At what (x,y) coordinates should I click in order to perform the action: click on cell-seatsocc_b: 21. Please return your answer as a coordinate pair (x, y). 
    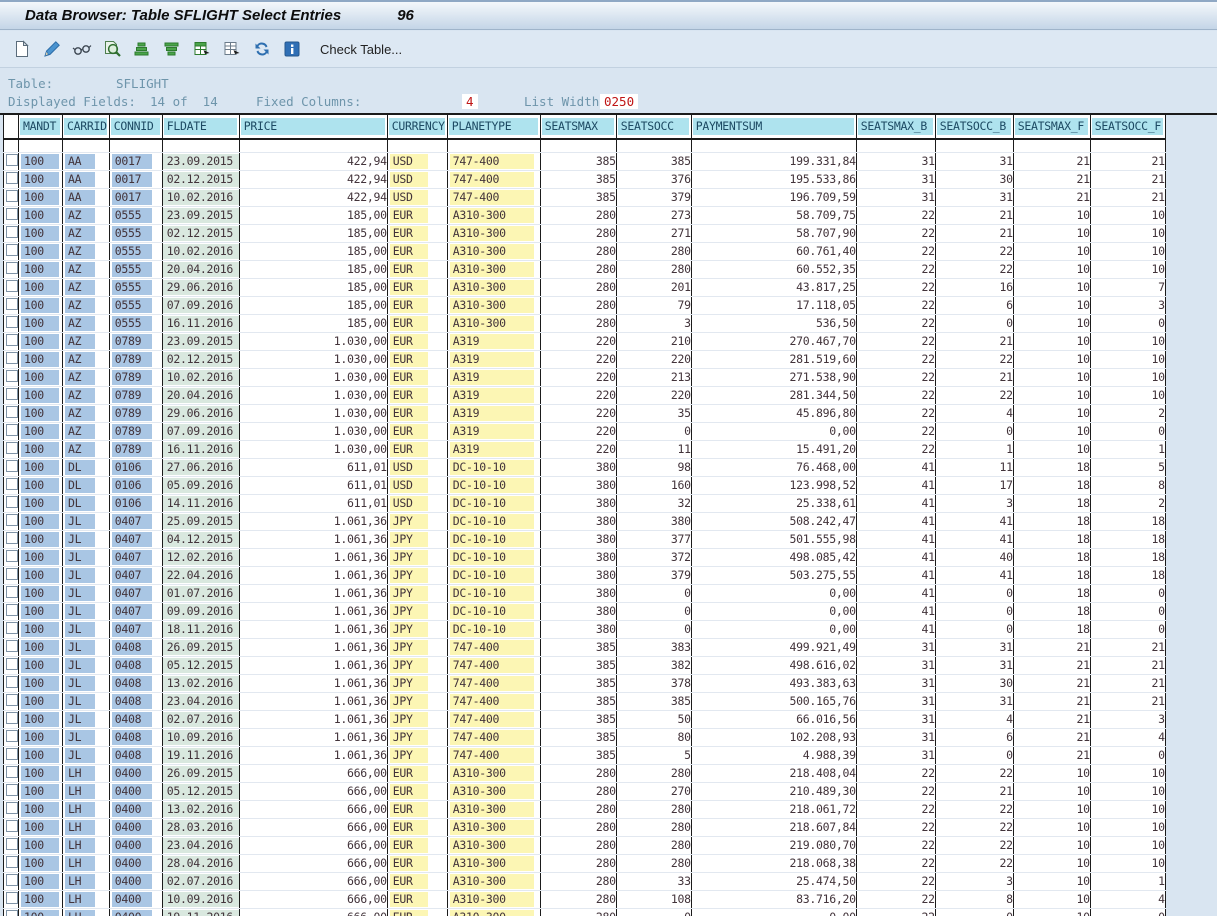
    Looking at the image, I should click on (974, 791).